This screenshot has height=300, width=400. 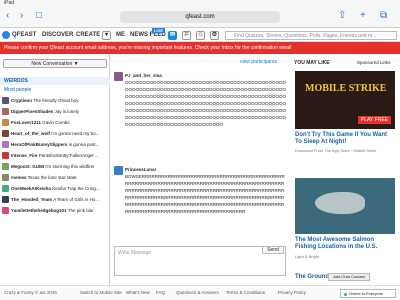 I want to click on conversation-preview: Jay is lonely, so click(x=67, y=111).